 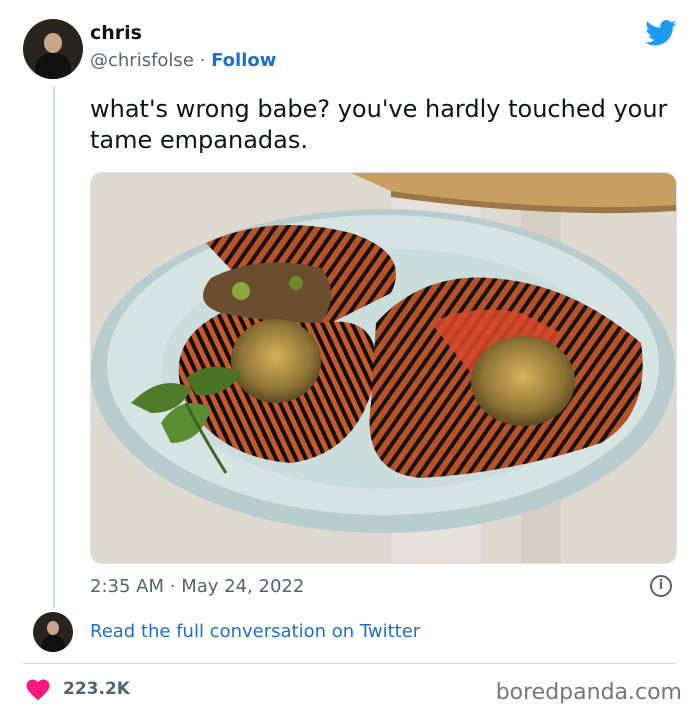 I want to click on tweet-time: 2:35 AM, so click(x=127, y=586).